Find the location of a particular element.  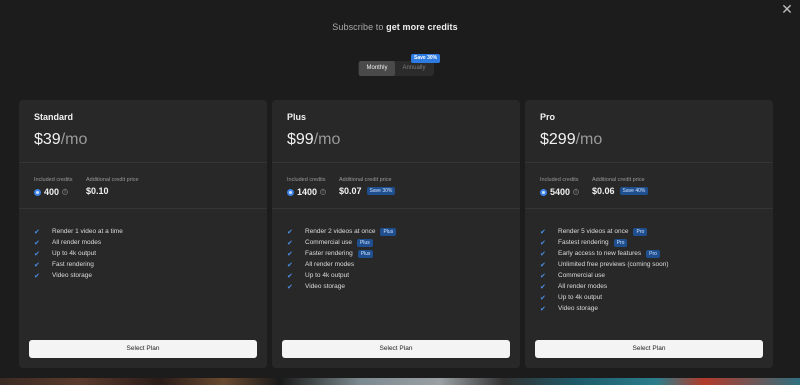

credits-value: 5400 i is located at coordinates (560, 192).